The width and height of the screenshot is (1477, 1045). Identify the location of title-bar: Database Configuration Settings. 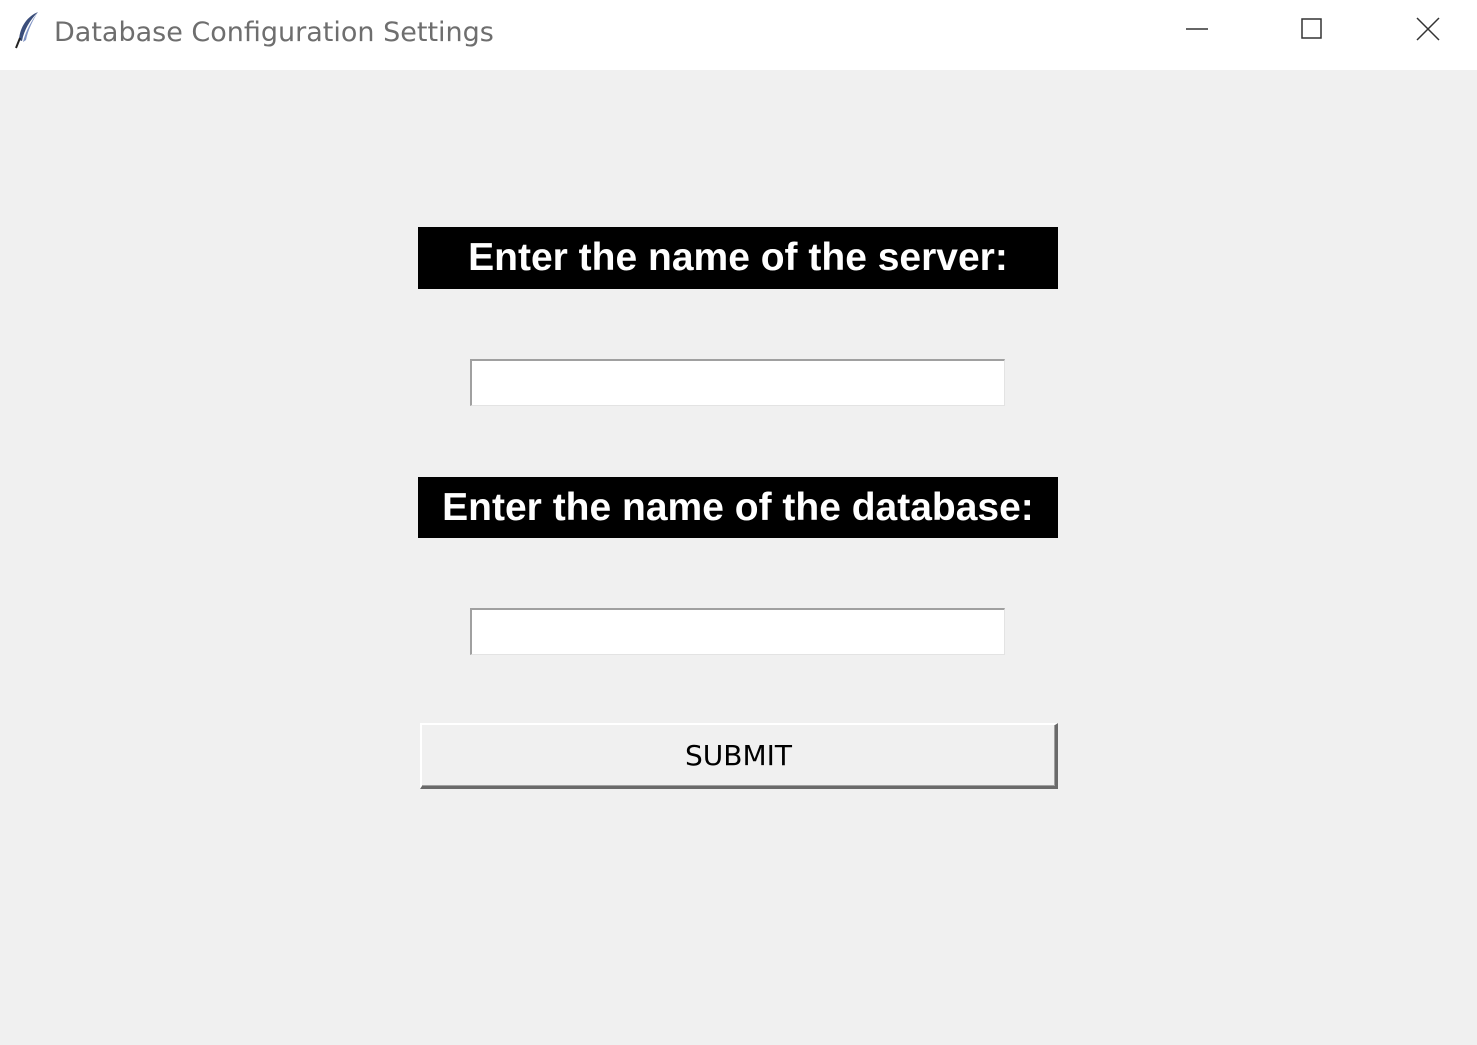
(738, 35).